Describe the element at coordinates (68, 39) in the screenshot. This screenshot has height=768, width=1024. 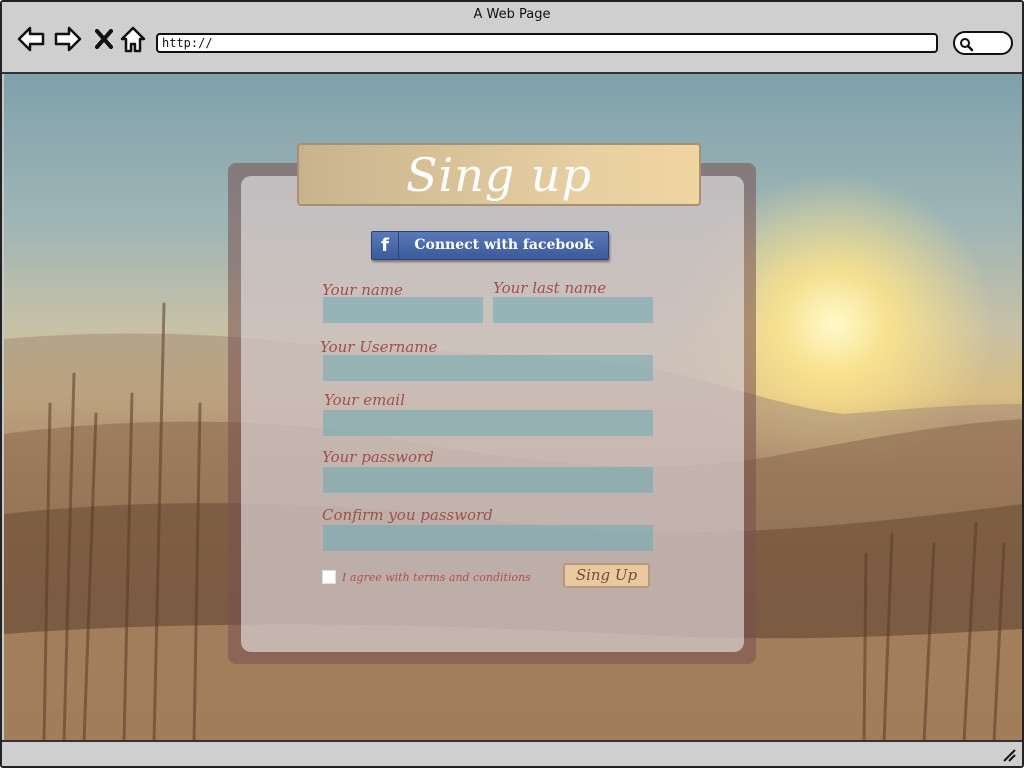
I see `forward-arrow-icon` at that location.